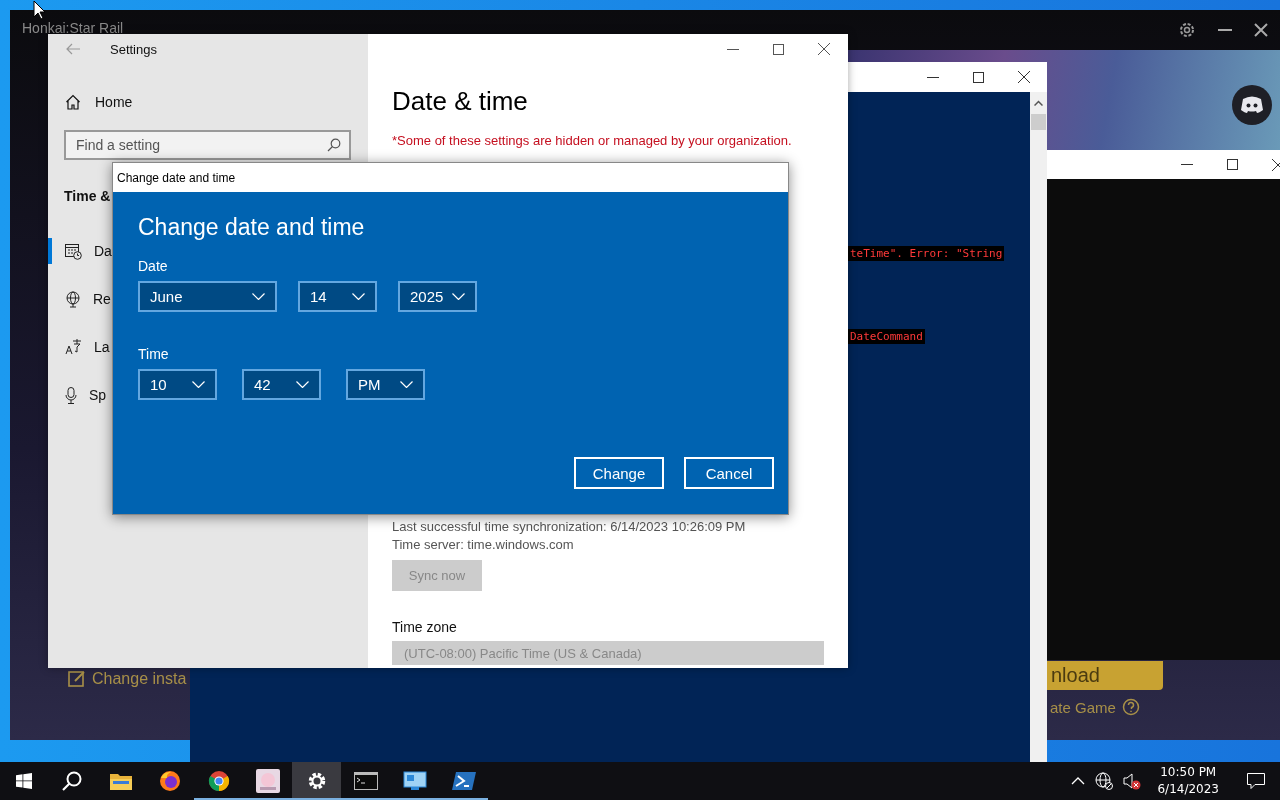  Describe the element at coordinates (424, 627) in the screenshot. I see `field-label: Time zone` at that location.